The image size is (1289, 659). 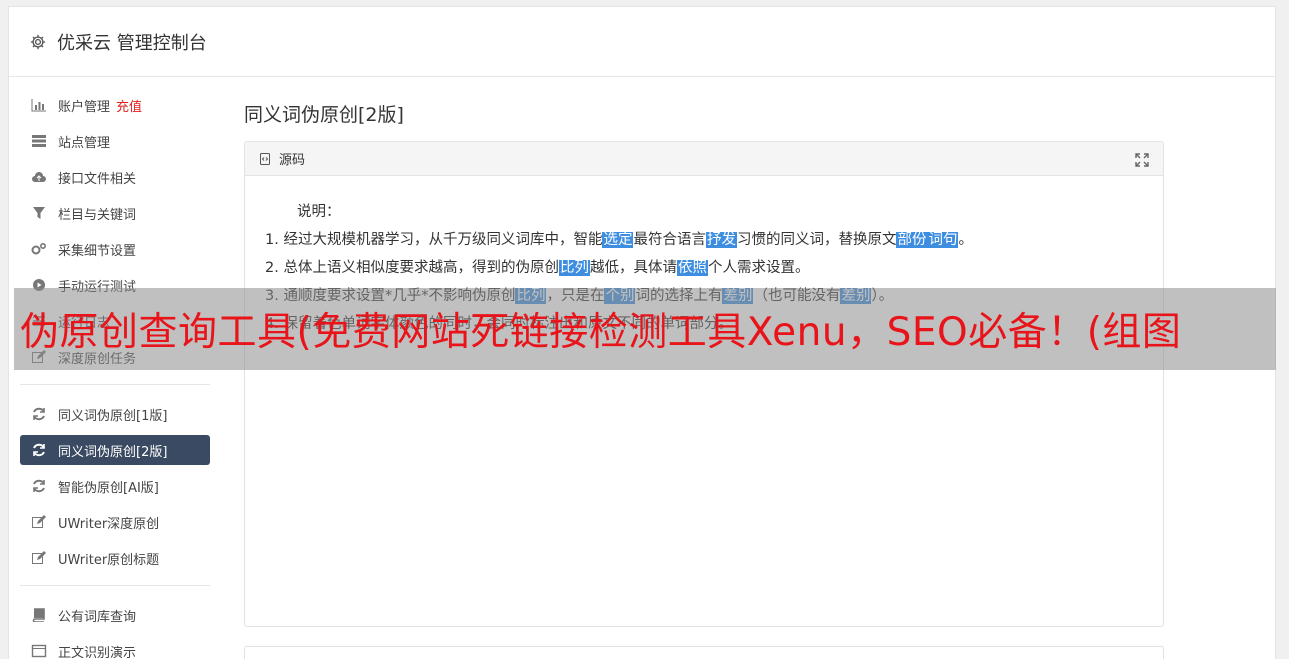 I want to click on watermark-banner: 伪原创查询工具(免费网站死链接检测工具Xenu，SEO必备！(组图, so click(x=645, y=329).